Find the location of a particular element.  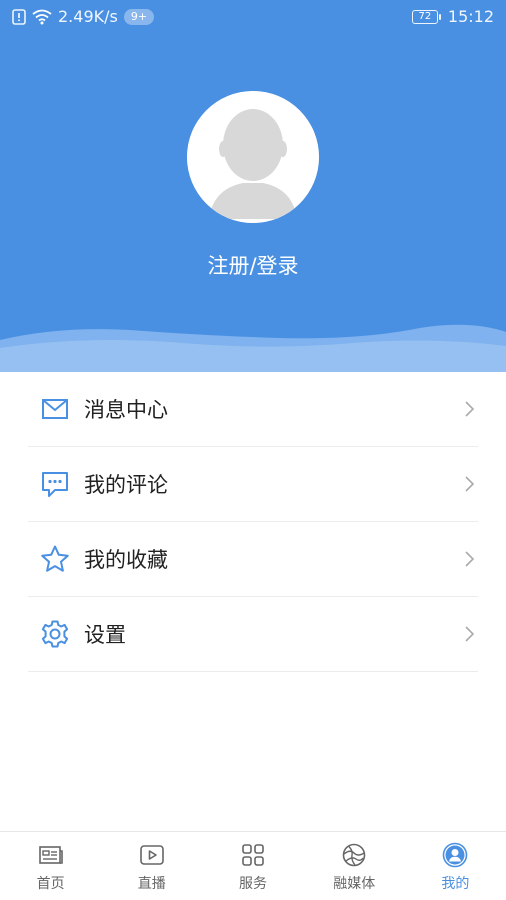

menu-item-label: 我的评论 is located at coordinates (126, 485).